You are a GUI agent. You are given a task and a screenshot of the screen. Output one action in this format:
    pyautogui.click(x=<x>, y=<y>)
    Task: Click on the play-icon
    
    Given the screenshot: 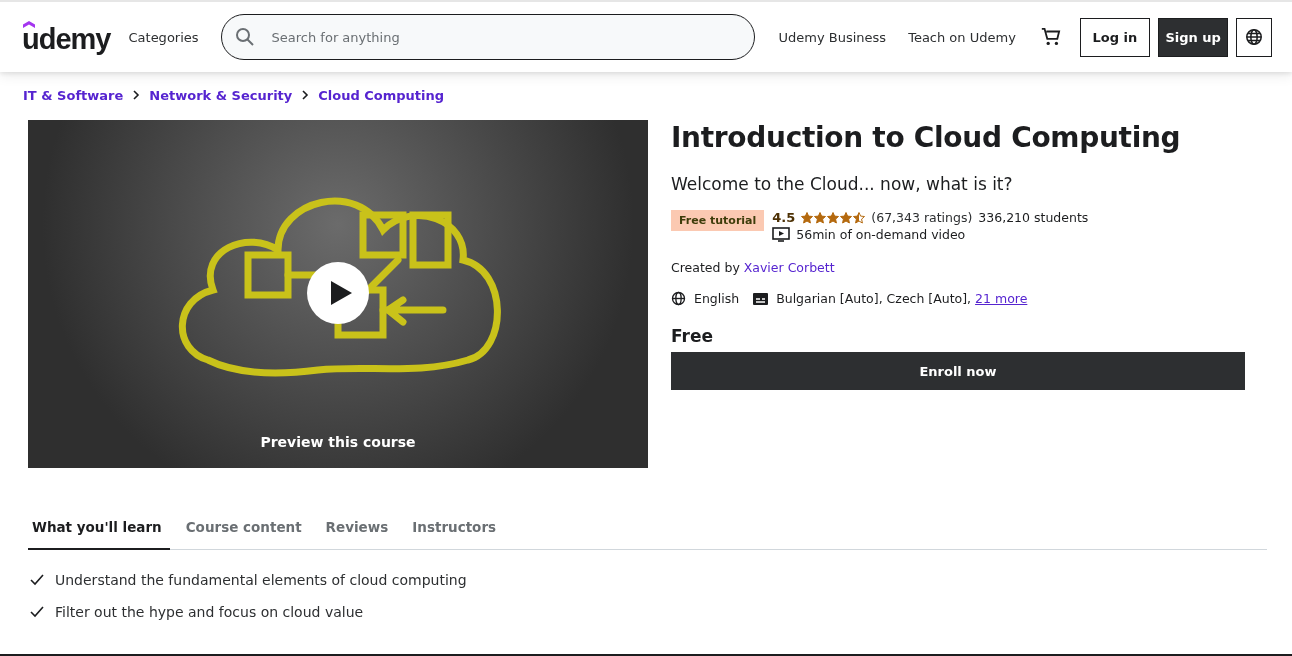 What is the action you would take?
    pyautogui.click(x=340, y=293)
    